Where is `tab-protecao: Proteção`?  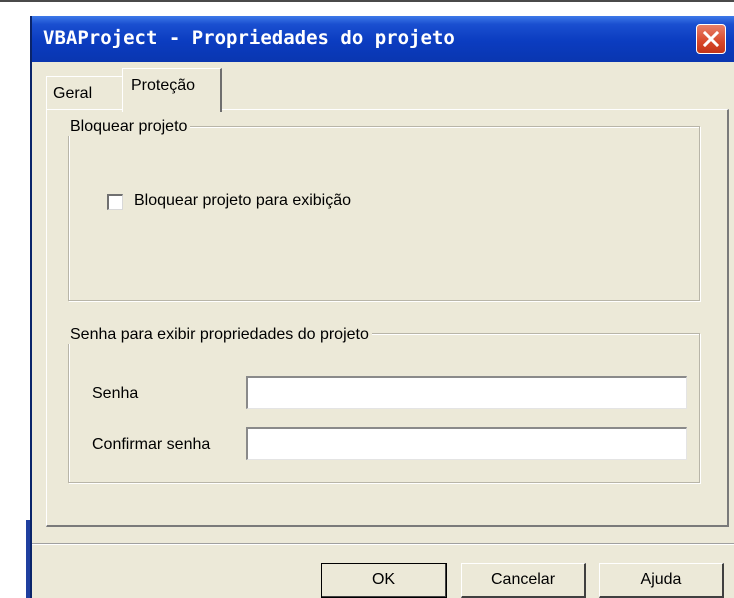 tab-protecao: Proteção is located at coordinates (172, 90).